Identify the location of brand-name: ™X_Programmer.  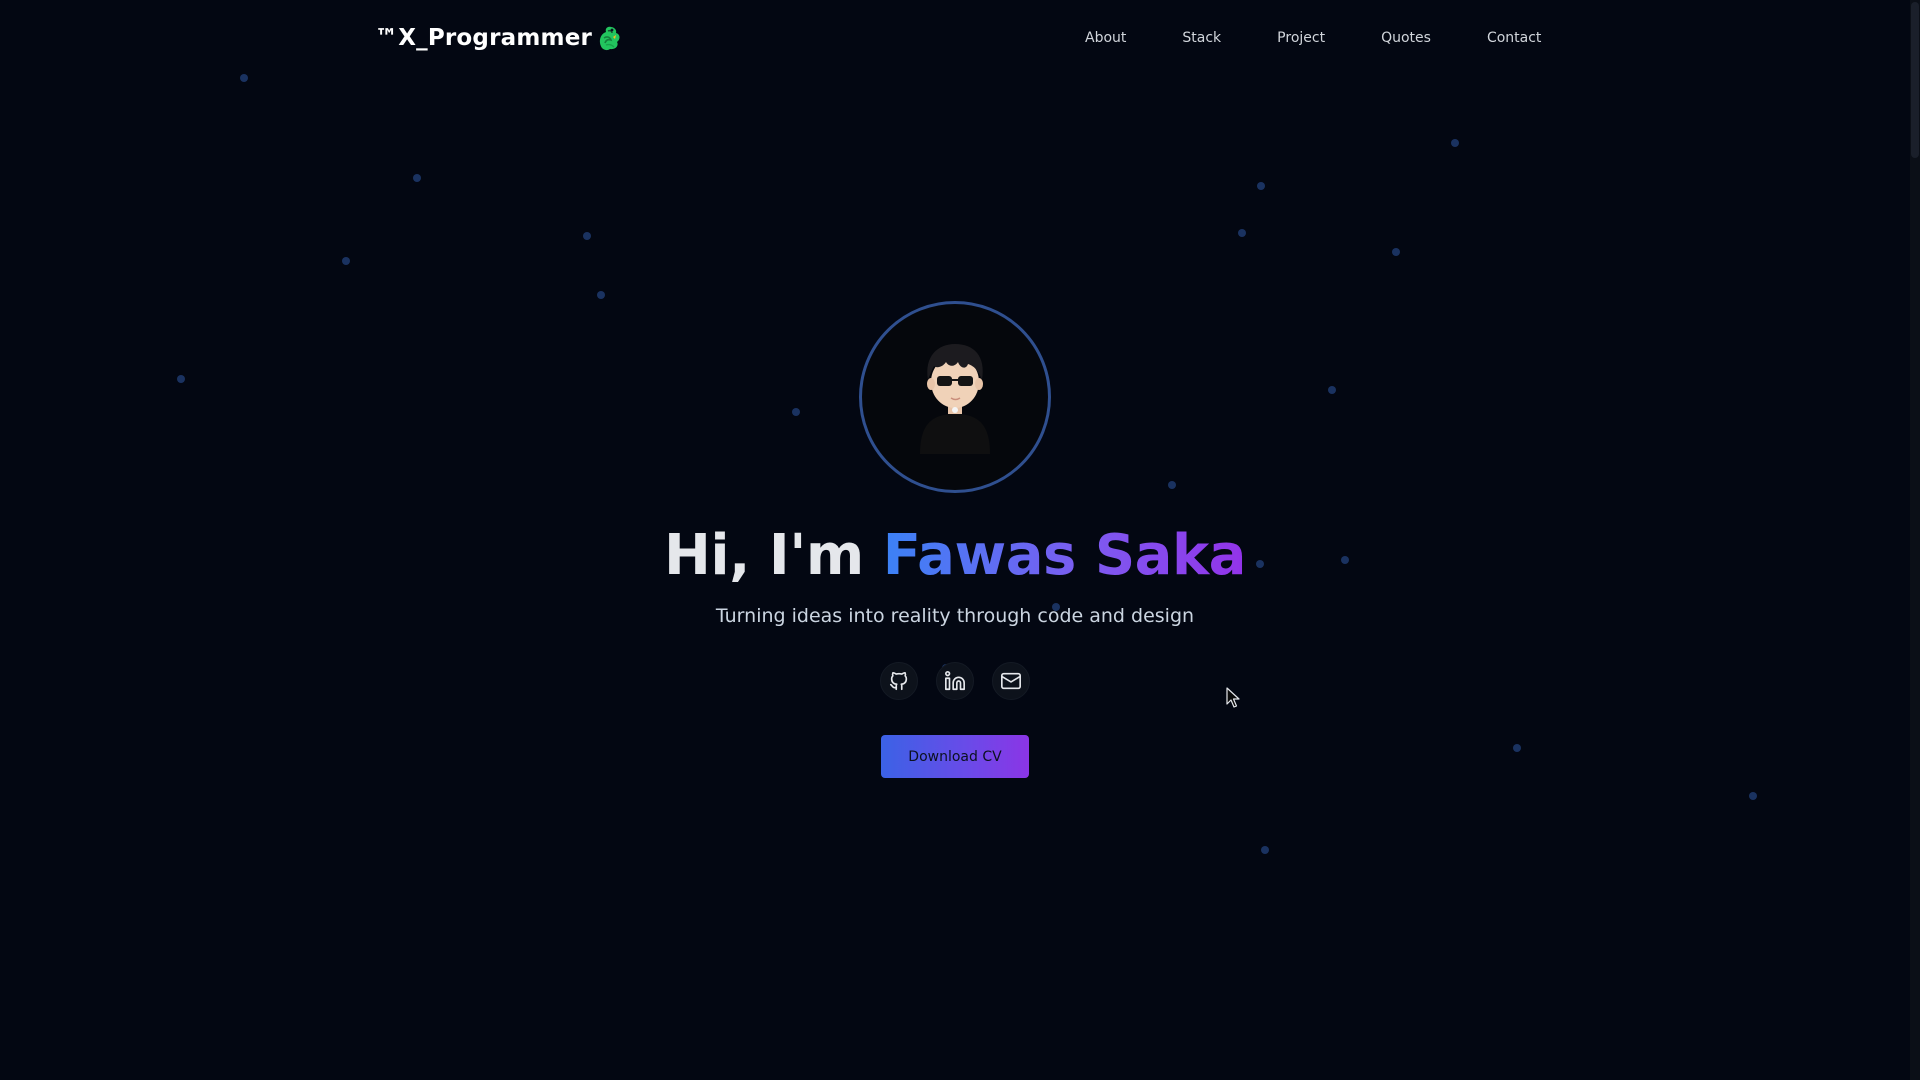
(484, 38).